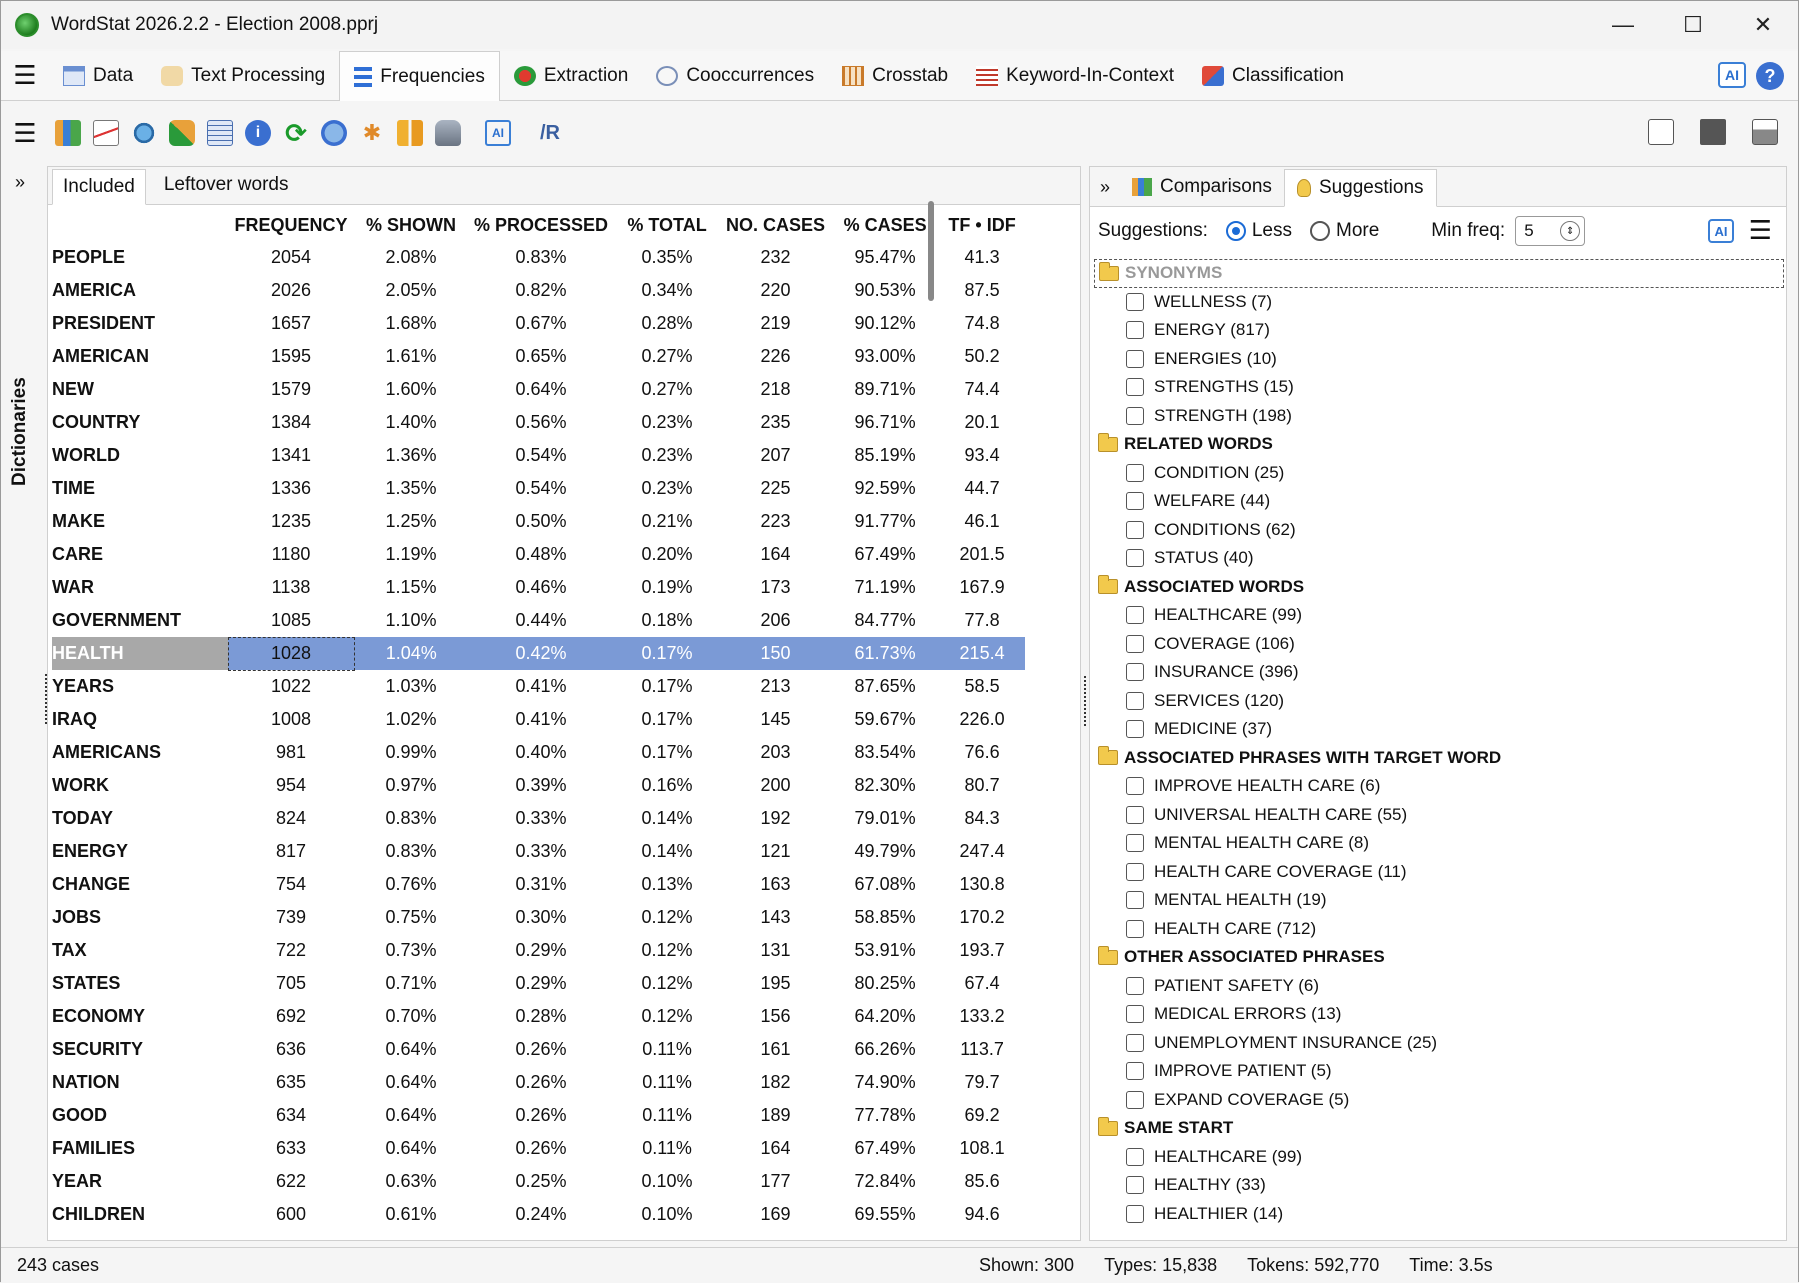  What do you see at coordinates (541, 521) in the screenshot?
I see `value-cell: 0.50%` at bounding box center [541, 521].